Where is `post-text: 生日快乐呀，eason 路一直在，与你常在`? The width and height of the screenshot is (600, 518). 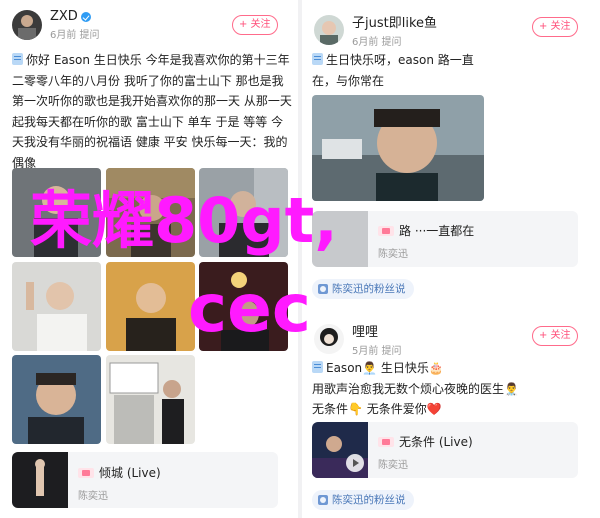
post-text: 生日快乐呀，eason 路一直在，与你常在 is located at coordinates (393, 70).